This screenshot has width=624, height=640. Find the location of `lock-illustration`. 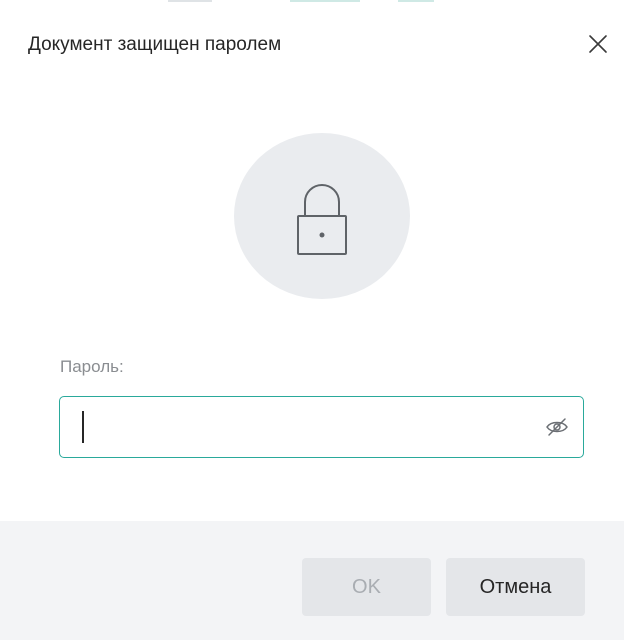

lock-illustration is located at coordinates (322, 216).